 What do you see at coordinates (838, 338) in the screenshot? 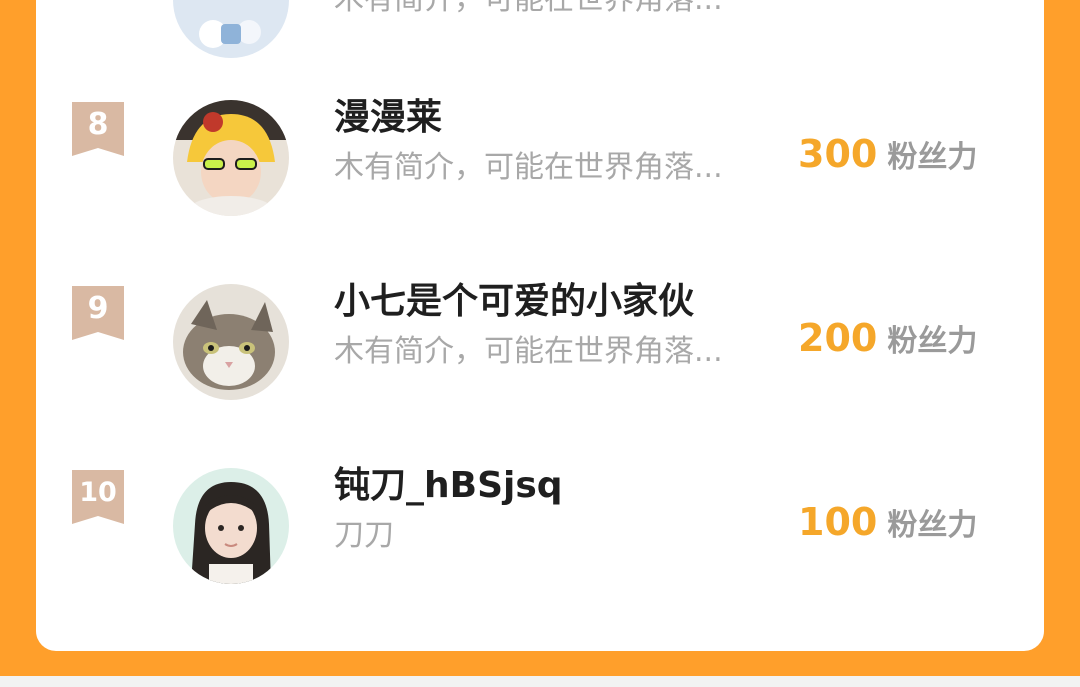
I see `fans-number: 200` at bounding box center [838, 338].